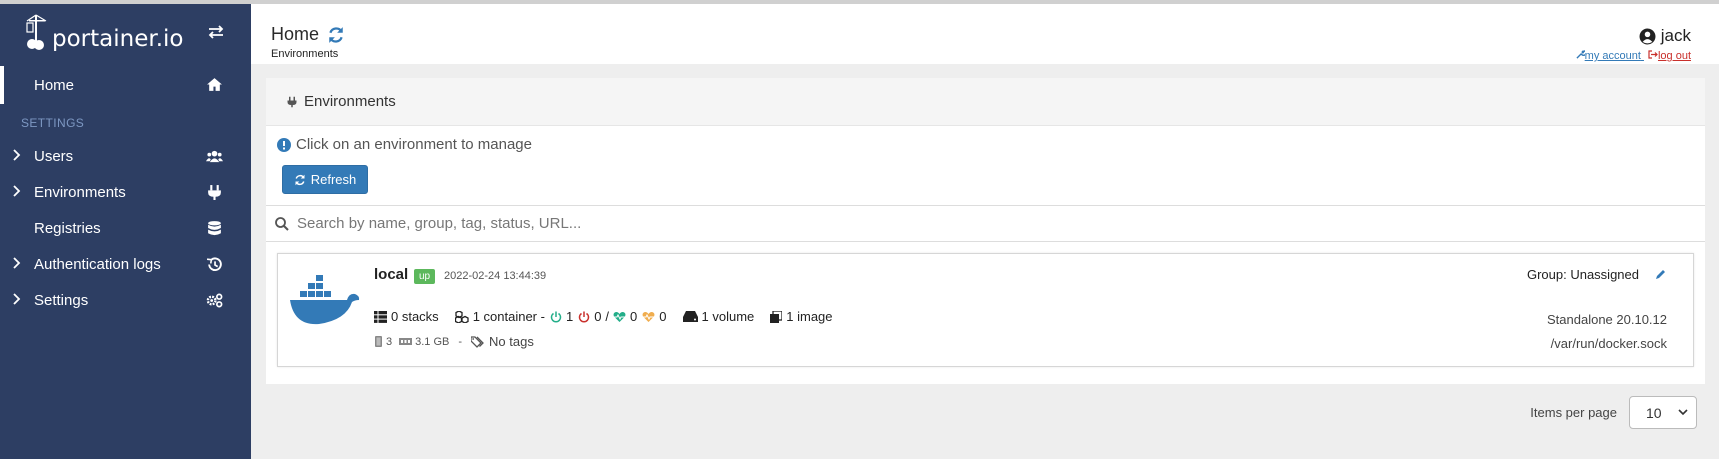 The width and height of the screenshot is (1719, 459). I want to click on environment-timestamp: 2022-02-24 13:44:39, so click(495, 276).